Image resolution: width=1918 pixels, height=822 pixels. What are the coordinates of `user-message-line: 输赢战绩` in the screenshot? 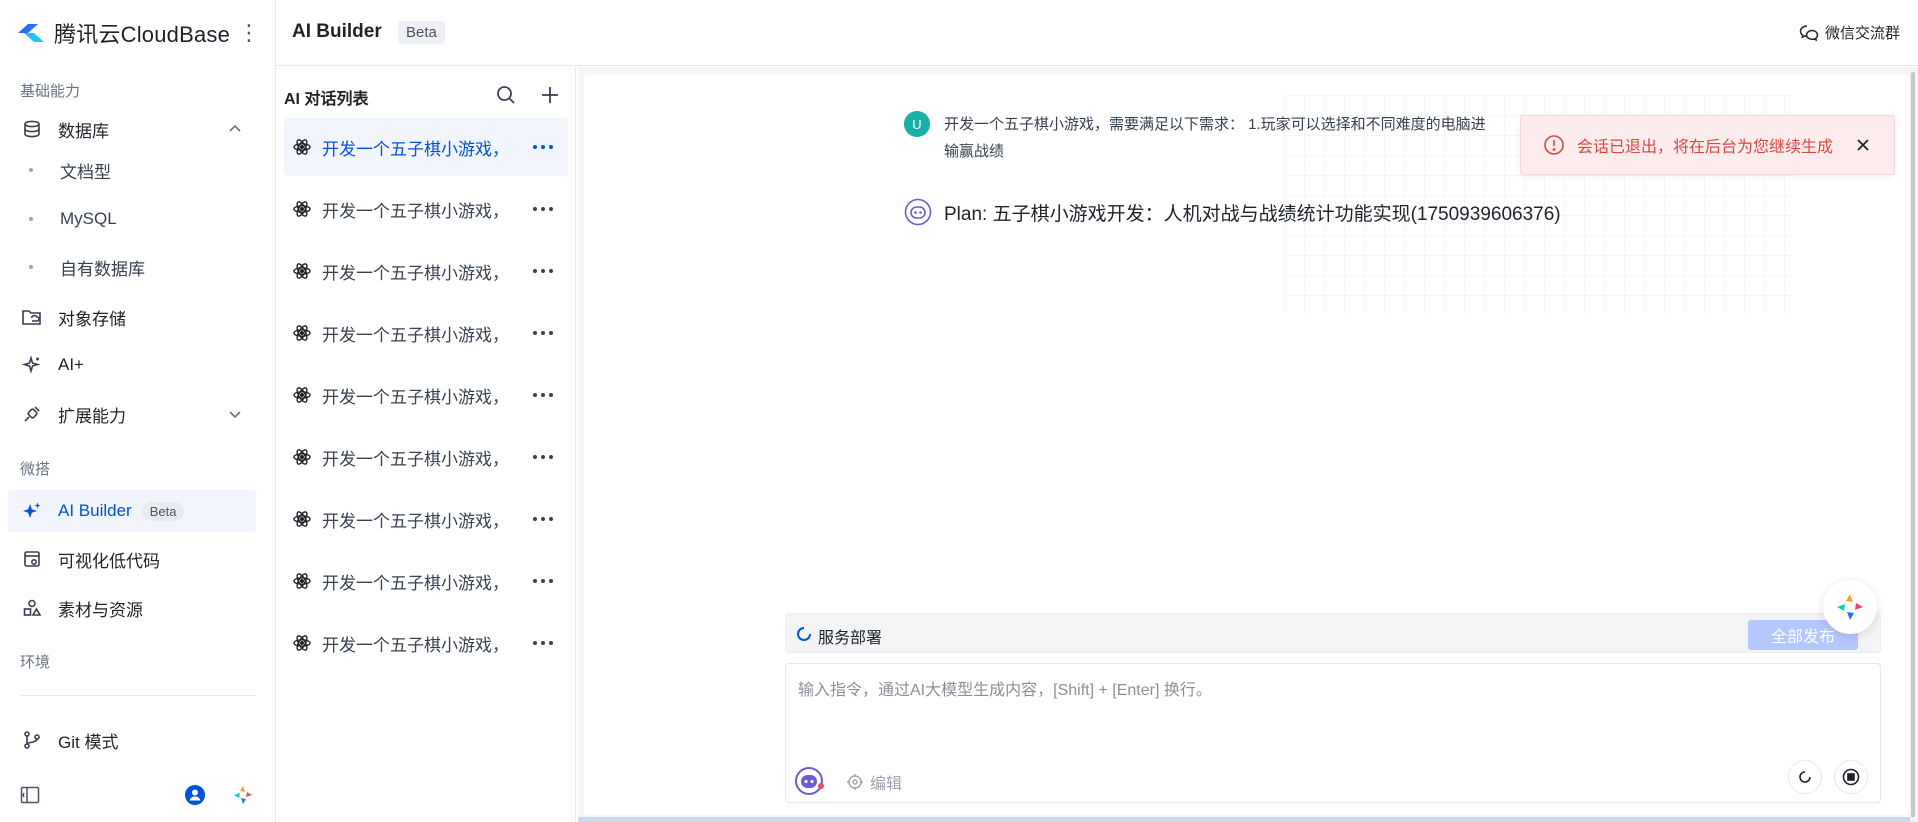 It's located at (974, 151).